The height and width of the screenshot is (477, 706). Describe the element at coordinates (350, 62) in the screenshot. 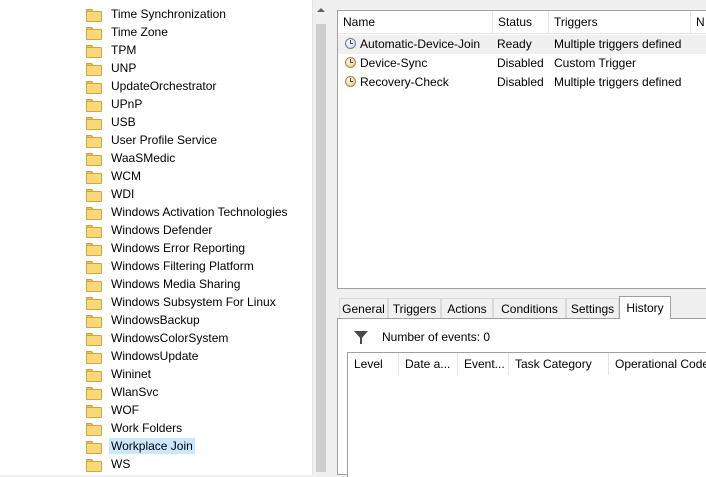

I see `clock-disabled-icon` at that location.